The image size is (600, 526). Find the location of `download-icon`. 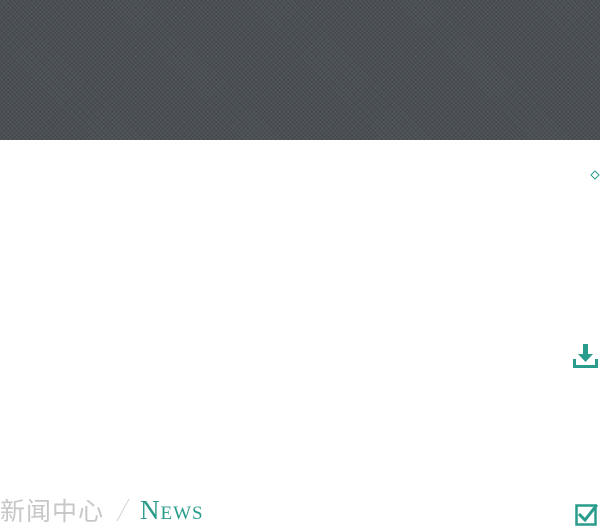

download-icon is located at coordinates (585, 356).